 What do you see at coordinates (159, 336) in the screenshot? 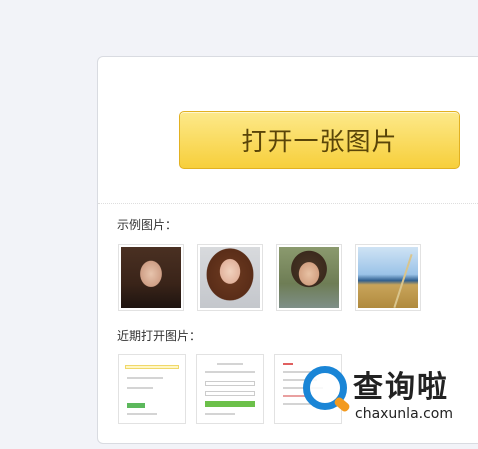
I see `recent-label: 近期打开图片：` at bounding box center [159, 336].